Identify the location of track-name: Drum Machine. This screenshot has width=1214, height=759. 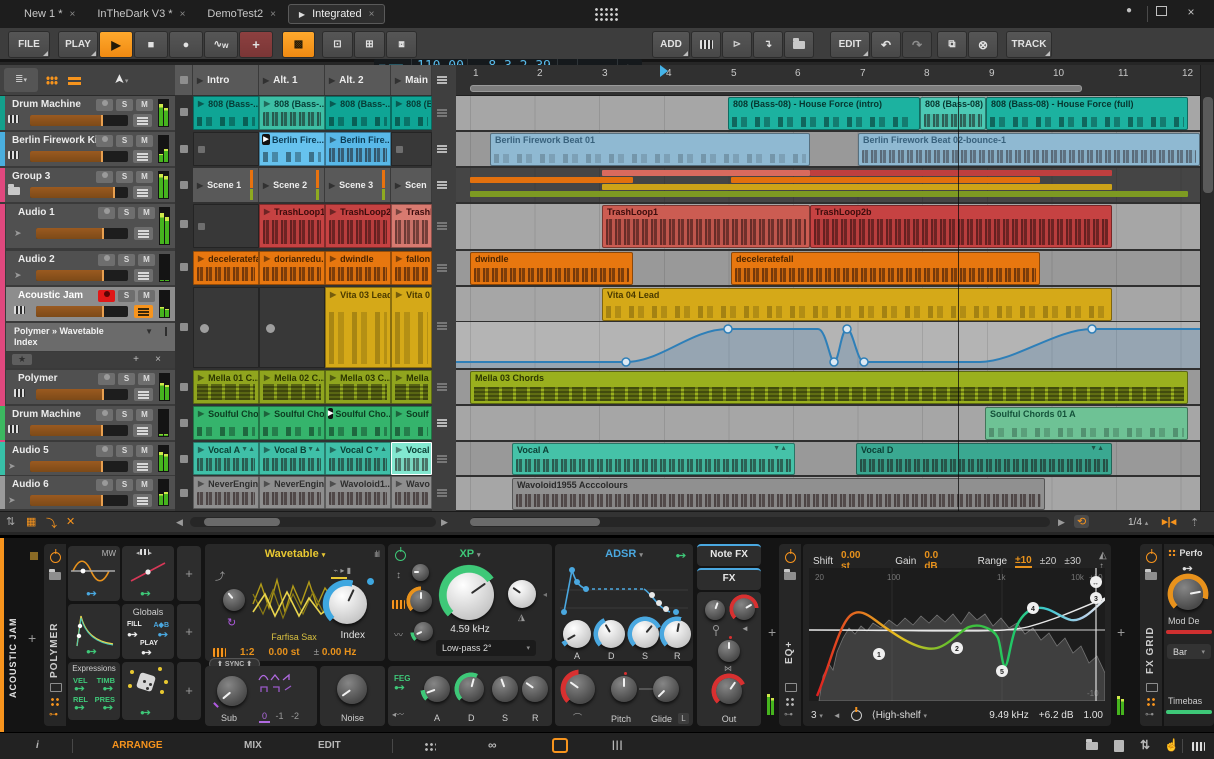
(46, 414).